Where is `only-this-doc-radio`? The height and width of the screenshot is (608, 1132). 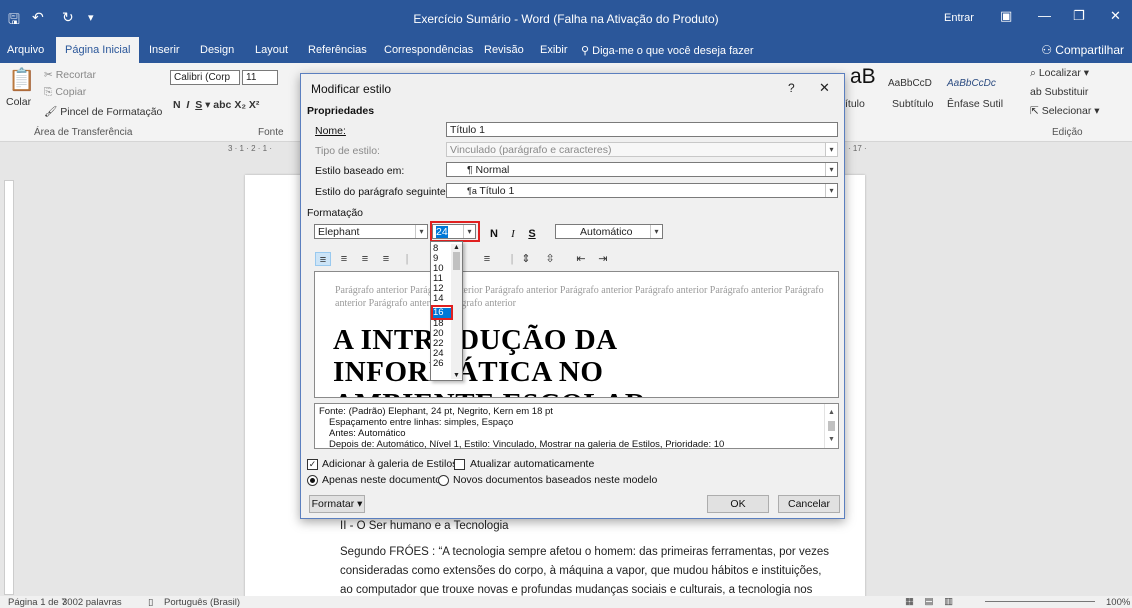
only-this-doc-radio is located at coordinates (312, 480).